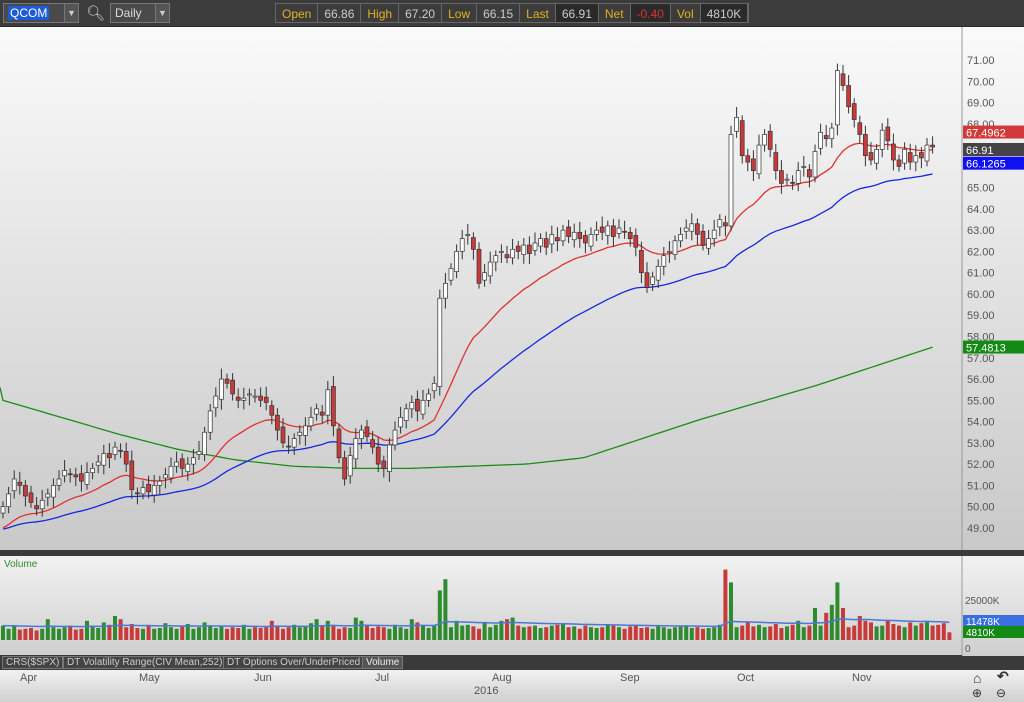 This screenshot has height=702, width=1024. Describe the element at coordinates (986, 165) in the screenshot. I see `ma-blue-badge-text: 66.1265` at that location.